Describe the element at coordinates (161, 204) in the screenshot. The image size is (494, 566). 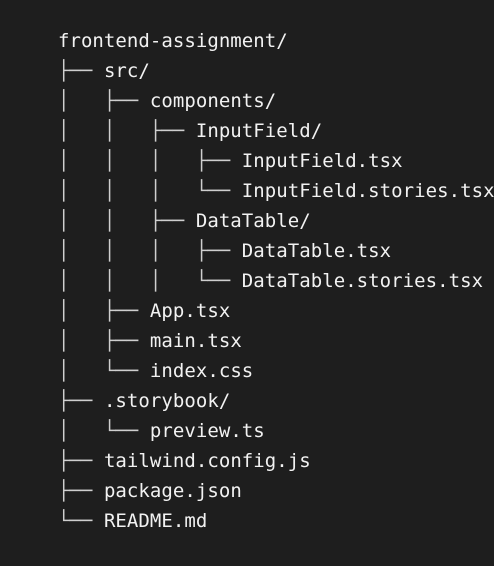
I see `tree-row: │ │ ├── DataTable/` at that location.